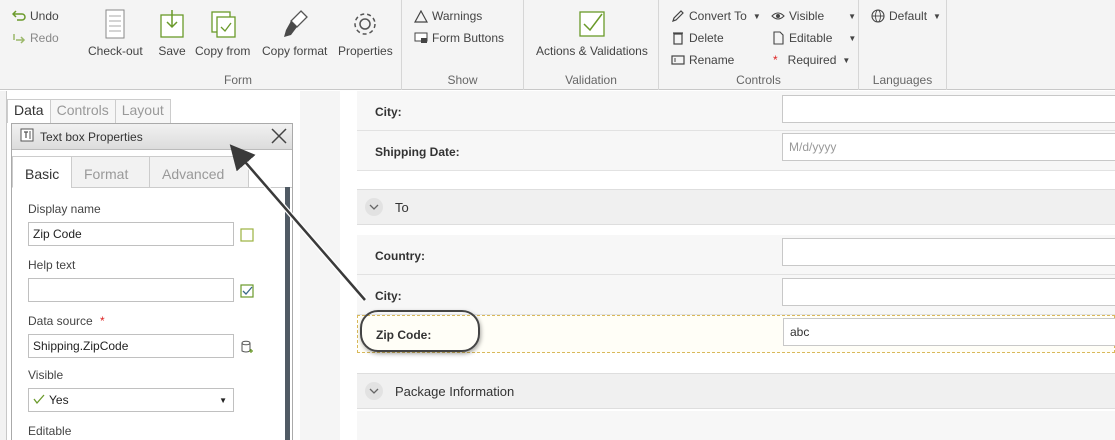 The image size is (1115, 440). I want to click on validation-group-label: Validation, so click(591, 80).